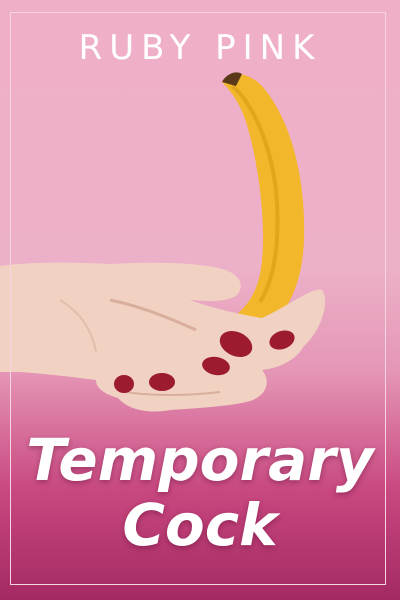  I want to click on title-line-1: Temporary, so click(200, 460).